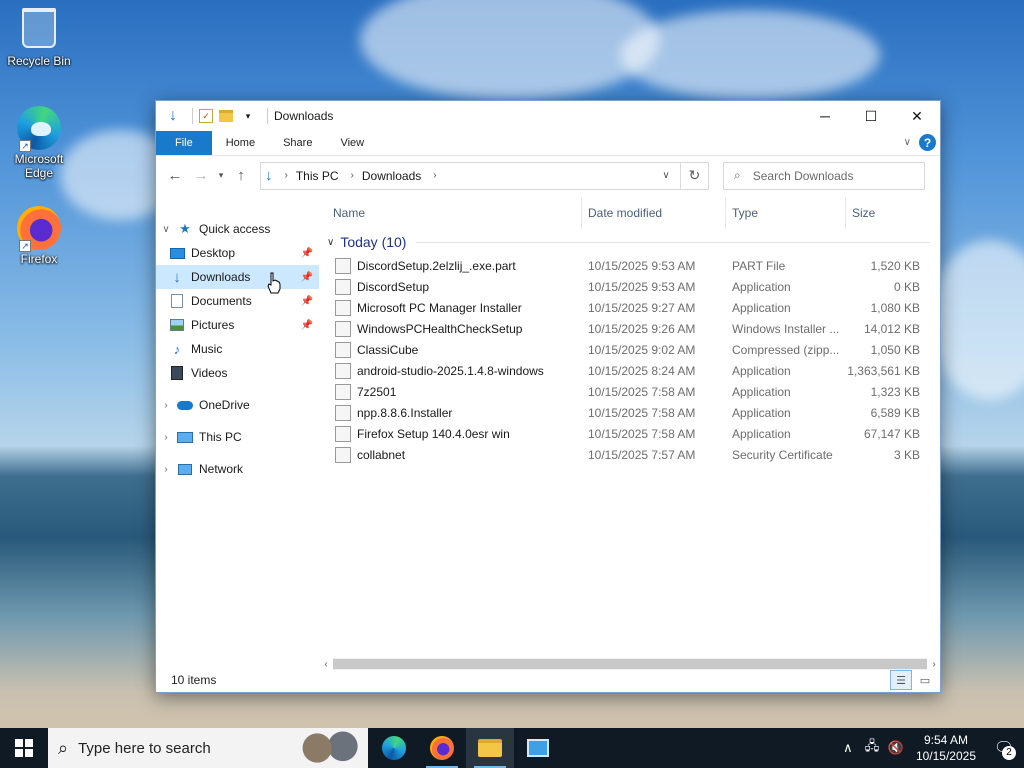 Image resolution: width=1024 pixels, height=768 pixels. Describe the element at coordinates (330, 748) in the screenshot. I see `search-highlight-icon` at that location.